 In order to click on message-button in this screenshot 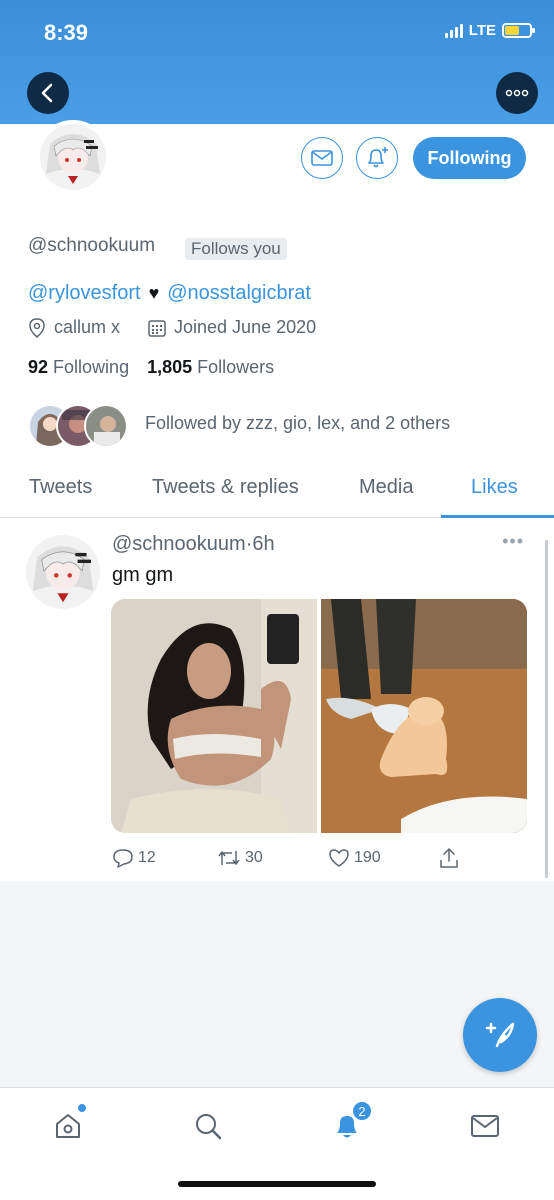, I will do `click(322, 158)`.